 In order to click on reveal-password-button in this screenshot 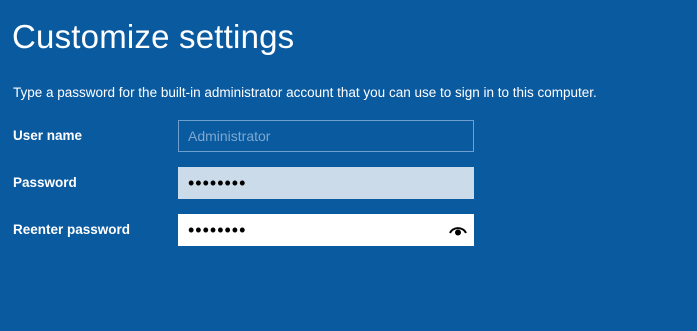, I will do `click(458, 230)`.